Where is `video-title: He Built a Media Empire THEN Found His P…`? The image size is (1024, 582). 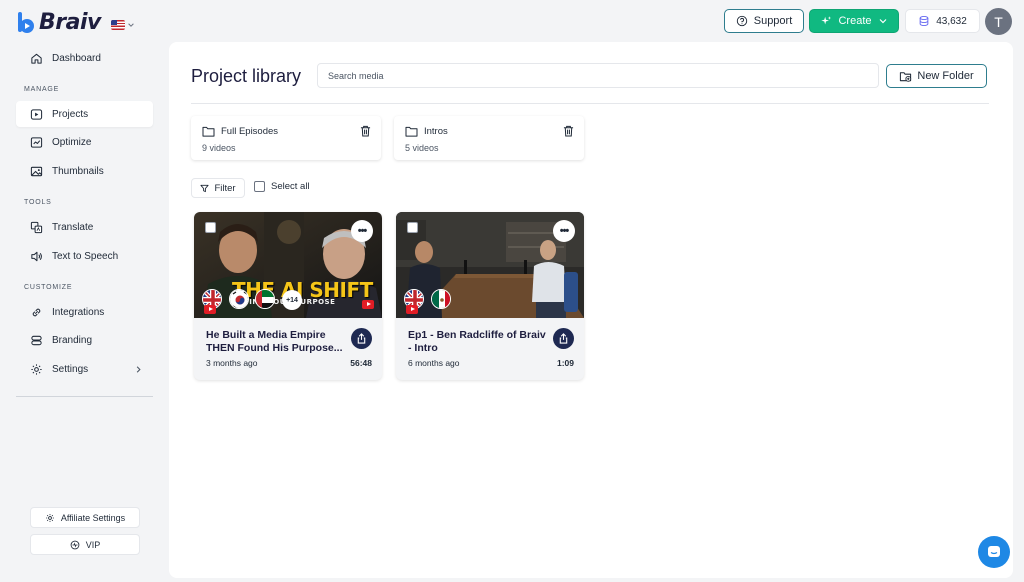
video-title: He Built a Media Empire THEN Found His P… is located at coordinates (276, 342).